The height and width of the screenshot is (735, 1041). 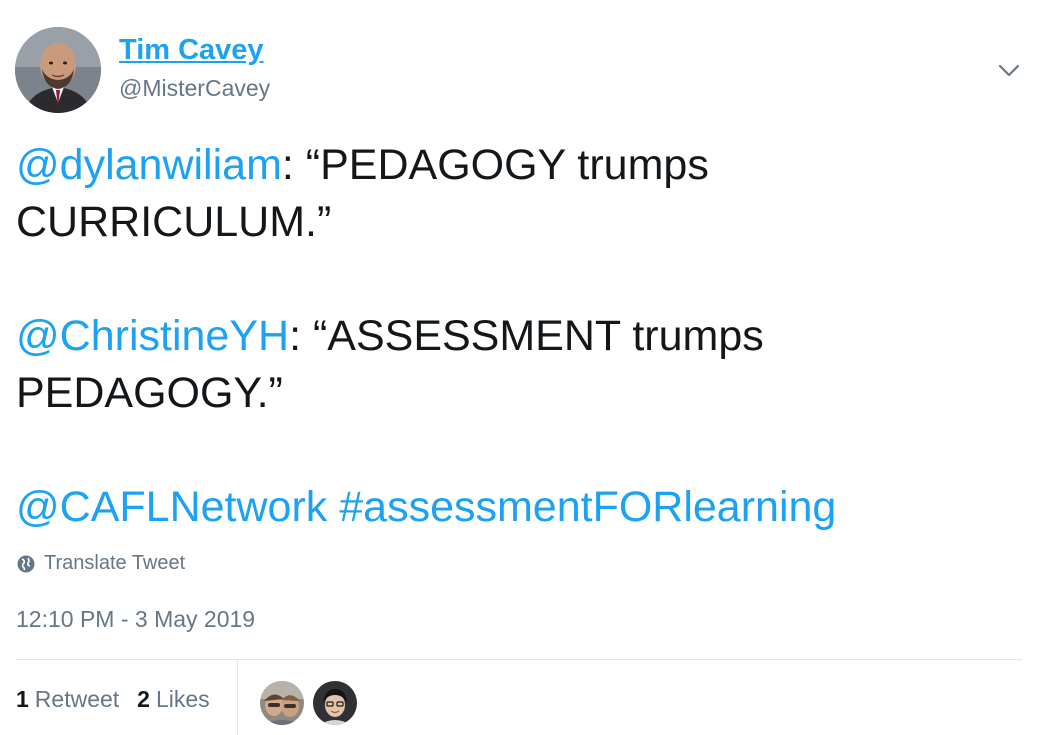 What do you see at coordinates (587, 507) in the screenshot?
I see `hashtag-link: #assessmentFORlearning` at bounding box center [587, 507].